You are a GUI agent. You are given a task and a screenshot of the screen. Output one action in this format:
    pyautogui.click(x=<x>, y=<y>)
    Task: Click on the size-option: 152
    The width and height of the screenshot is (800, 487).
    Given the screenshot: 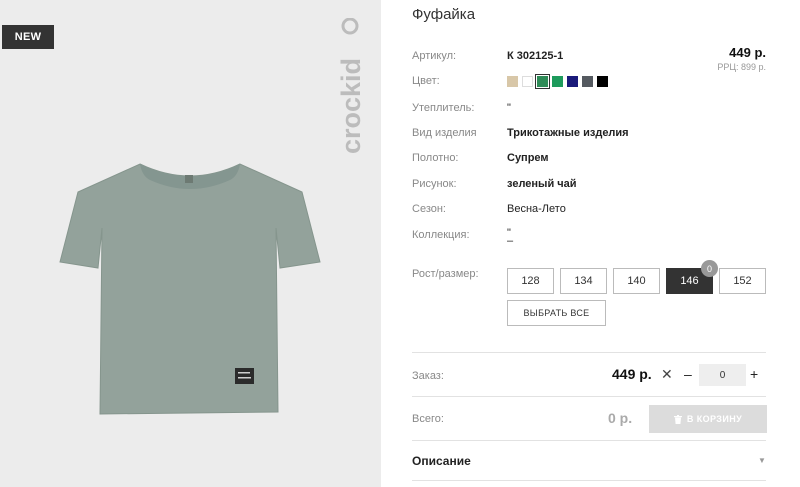 What is the action you would take?
    pyautogui.click(x=742, y=281)
    